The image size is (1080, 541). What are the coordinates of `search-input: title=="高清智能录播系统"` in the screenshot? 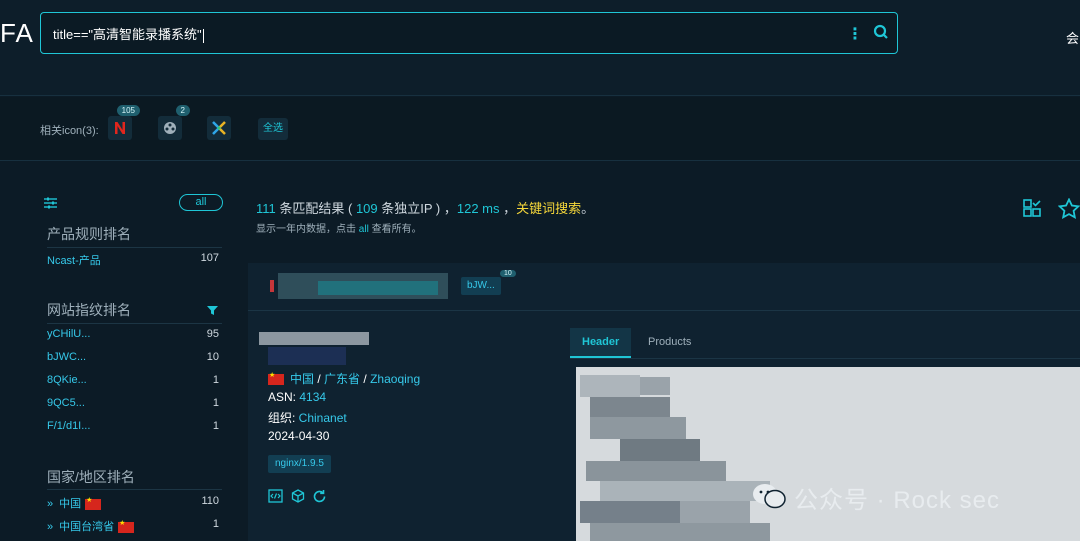 It's located at (128, 33).